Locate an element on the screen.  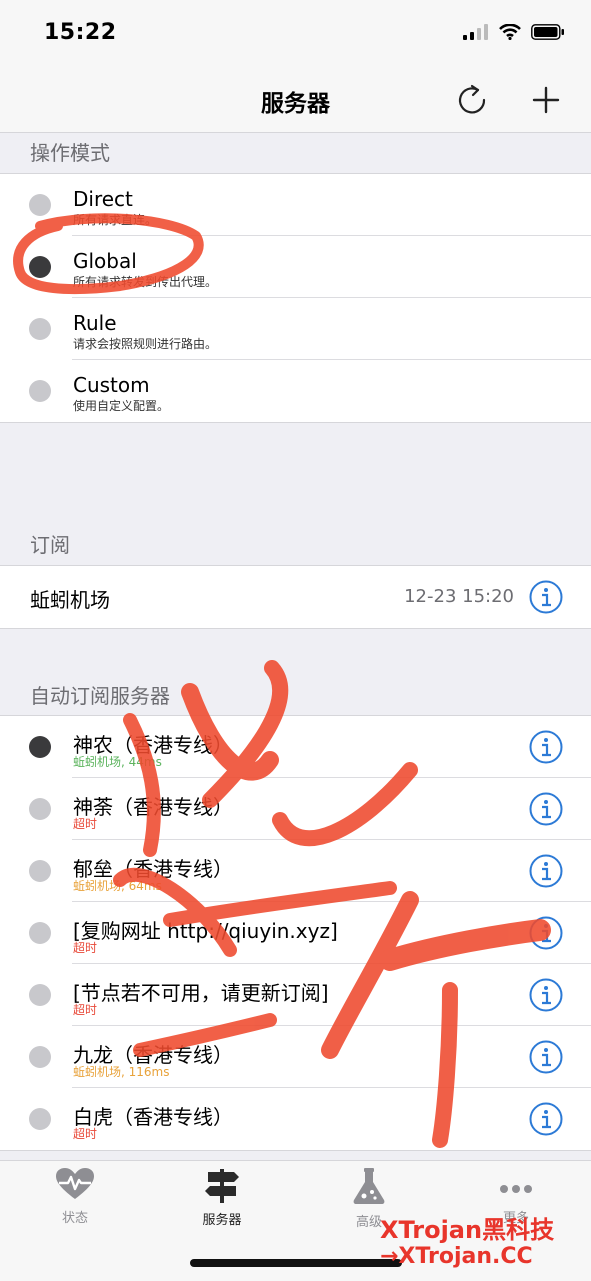
home-indicator is located at coordinates (296, 1263).